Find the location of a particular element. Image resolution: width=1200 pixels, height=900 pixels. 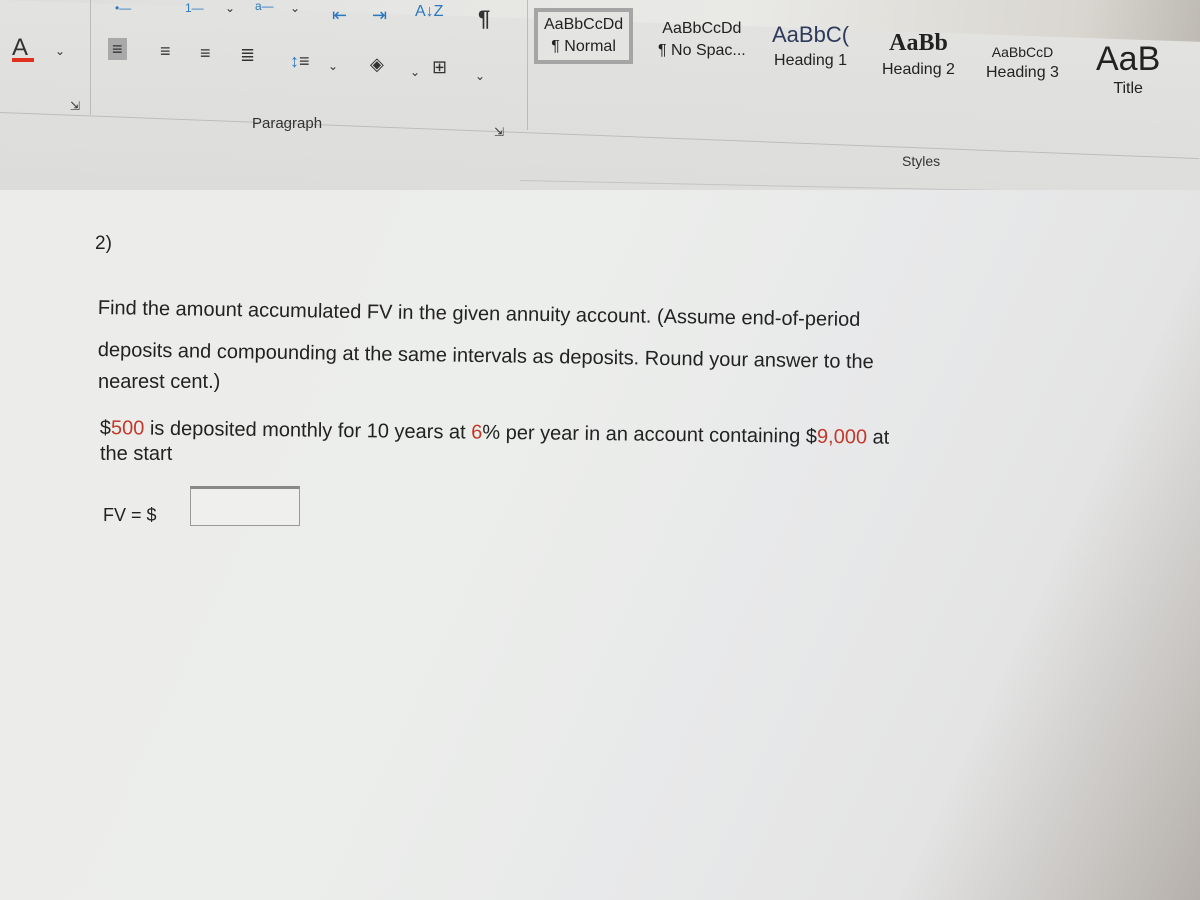

style-normal: AaBbCcDd ¶ Normal is located at coordinates (584, 36).